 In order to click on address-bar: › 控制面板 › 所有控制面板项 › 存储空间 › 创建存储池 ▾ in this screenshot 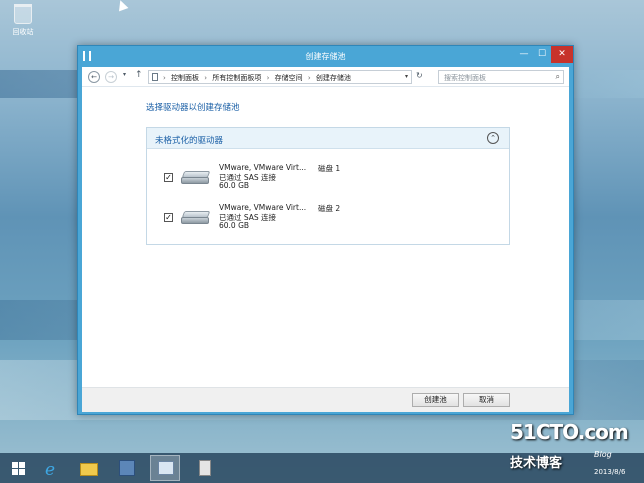, I will do `click(280, 77)`.